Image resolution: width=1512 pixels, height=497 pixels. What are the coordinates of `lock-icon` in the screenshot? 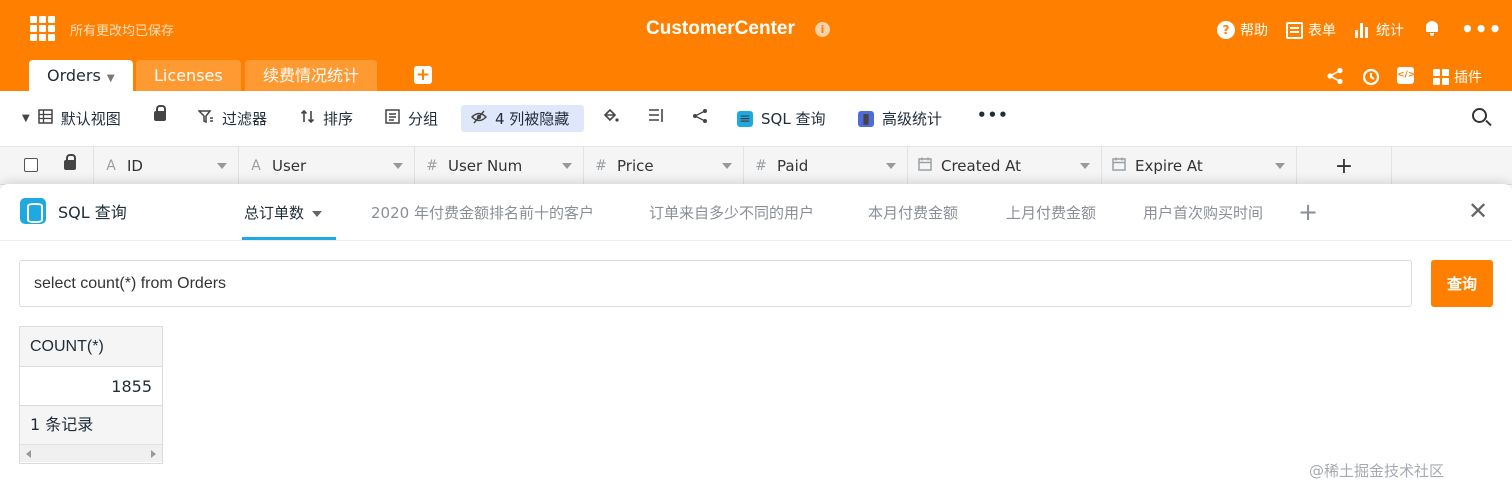 It's located at (70, 162).